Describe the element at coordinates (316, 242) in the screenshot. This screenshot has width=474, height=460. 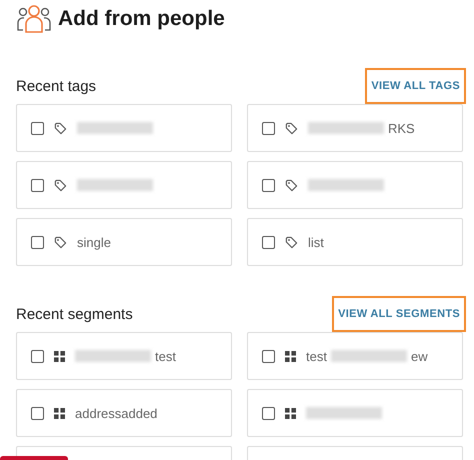
I see `item-label: list` at that location.